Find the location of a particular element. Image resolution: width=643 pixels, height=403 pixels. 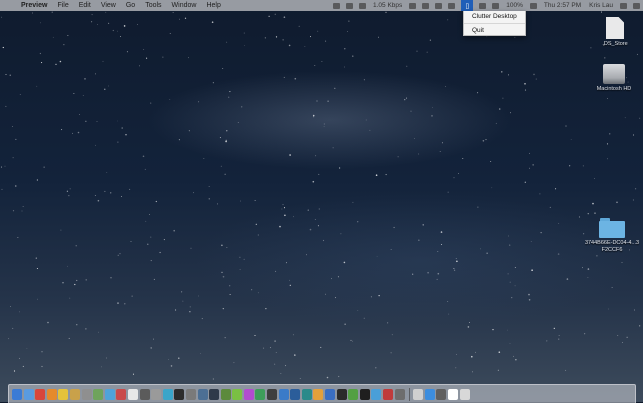

desktop-icon-ds-store: .DS_Store is located at coordinates (615, 32).